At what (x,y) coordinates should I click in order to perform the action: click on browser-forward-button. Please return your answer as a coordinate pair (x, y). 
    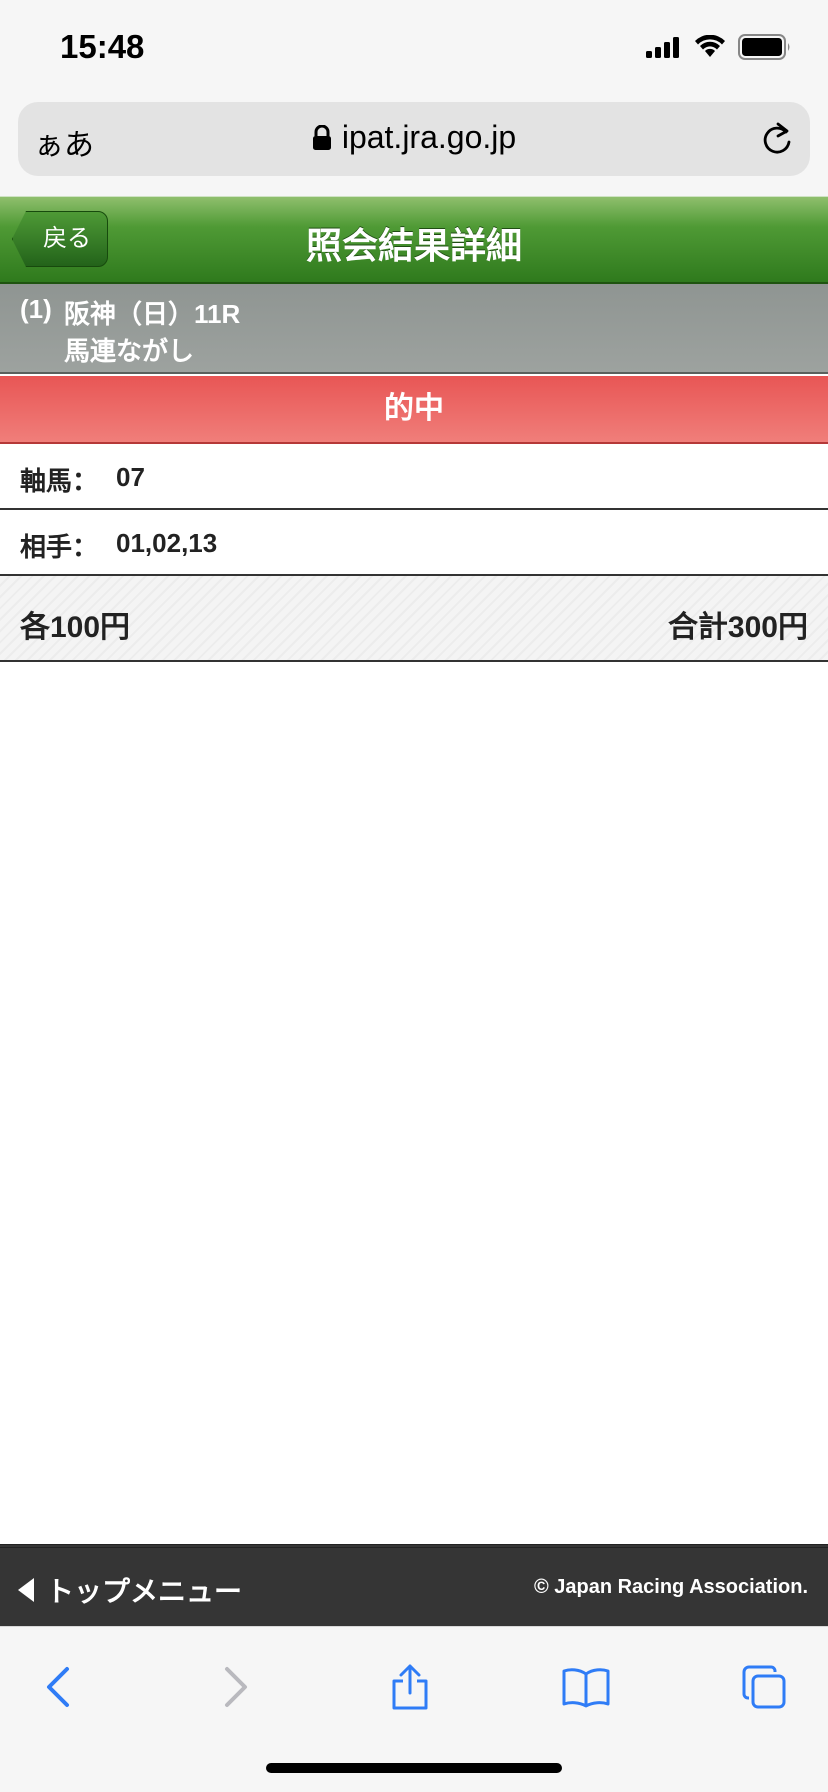
    Looking at the image, I should click on (236, 1687).